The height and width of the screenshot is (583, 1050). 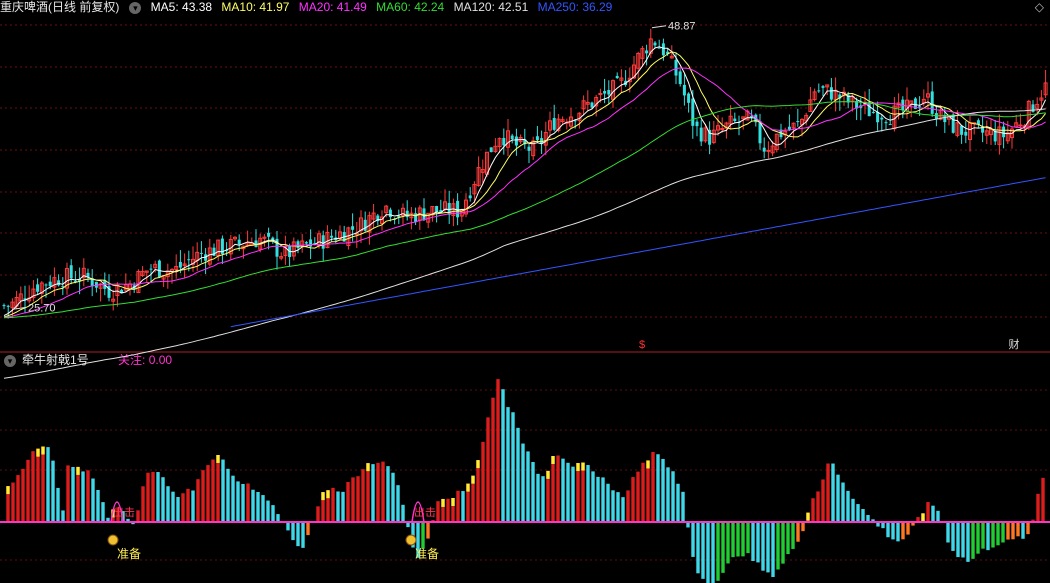 I want to click on signal-label: 准备, so click(x=427, y=554).